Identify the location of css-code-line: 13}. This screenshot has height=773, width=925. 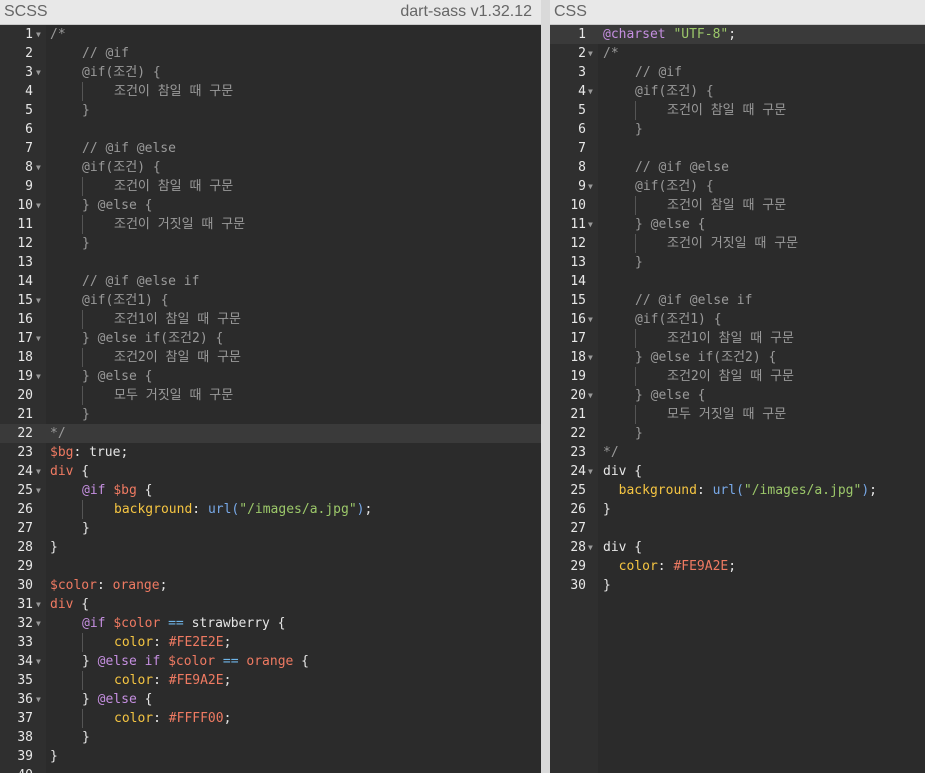
(737, 262).